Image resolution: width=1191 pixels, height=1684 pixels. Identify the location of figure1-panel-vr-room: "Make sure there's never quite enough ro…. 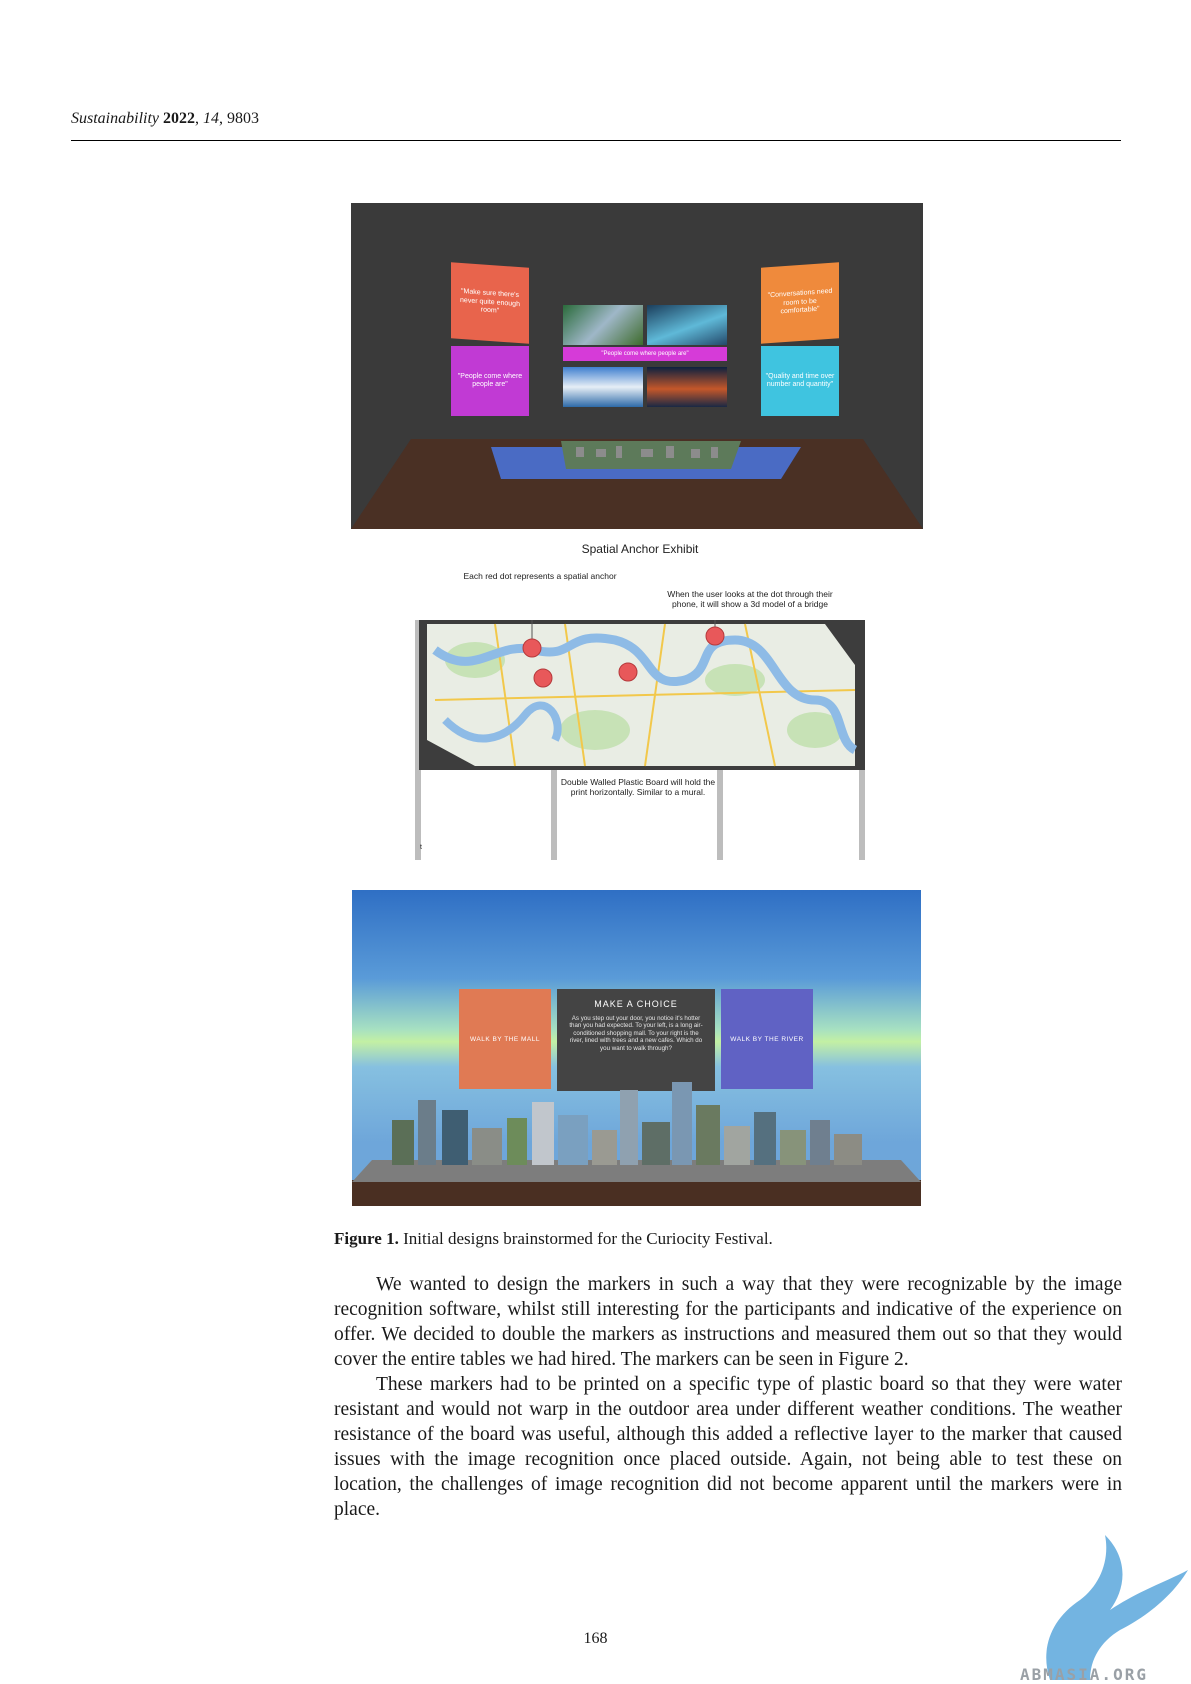
(637, 366).